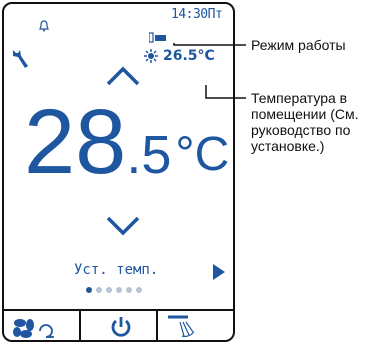 The image size is (385, 344). Describe the element at coordinates (299, 98) in the screenshot. I see `callout-room-temp-line: Температура в` at that location.